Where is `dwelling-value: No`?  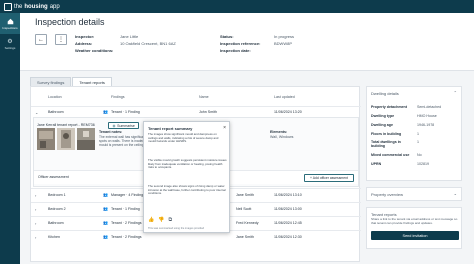
dwelling-value: No is located at coordinates (419, 155).